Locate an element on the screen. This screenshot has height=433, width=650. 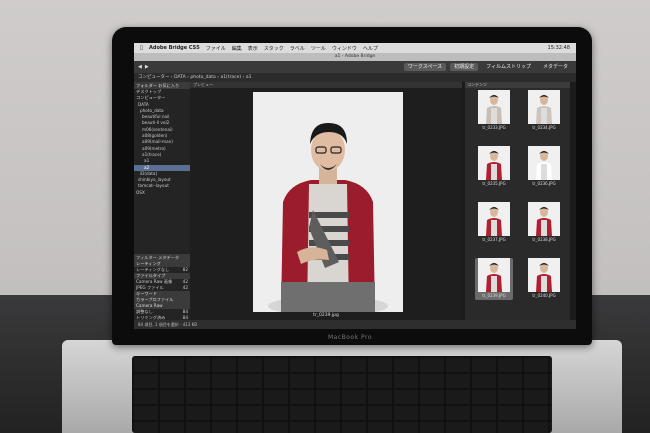
folders-panel-header: フォルダー お気に入り is located at coordinates (162, 85).